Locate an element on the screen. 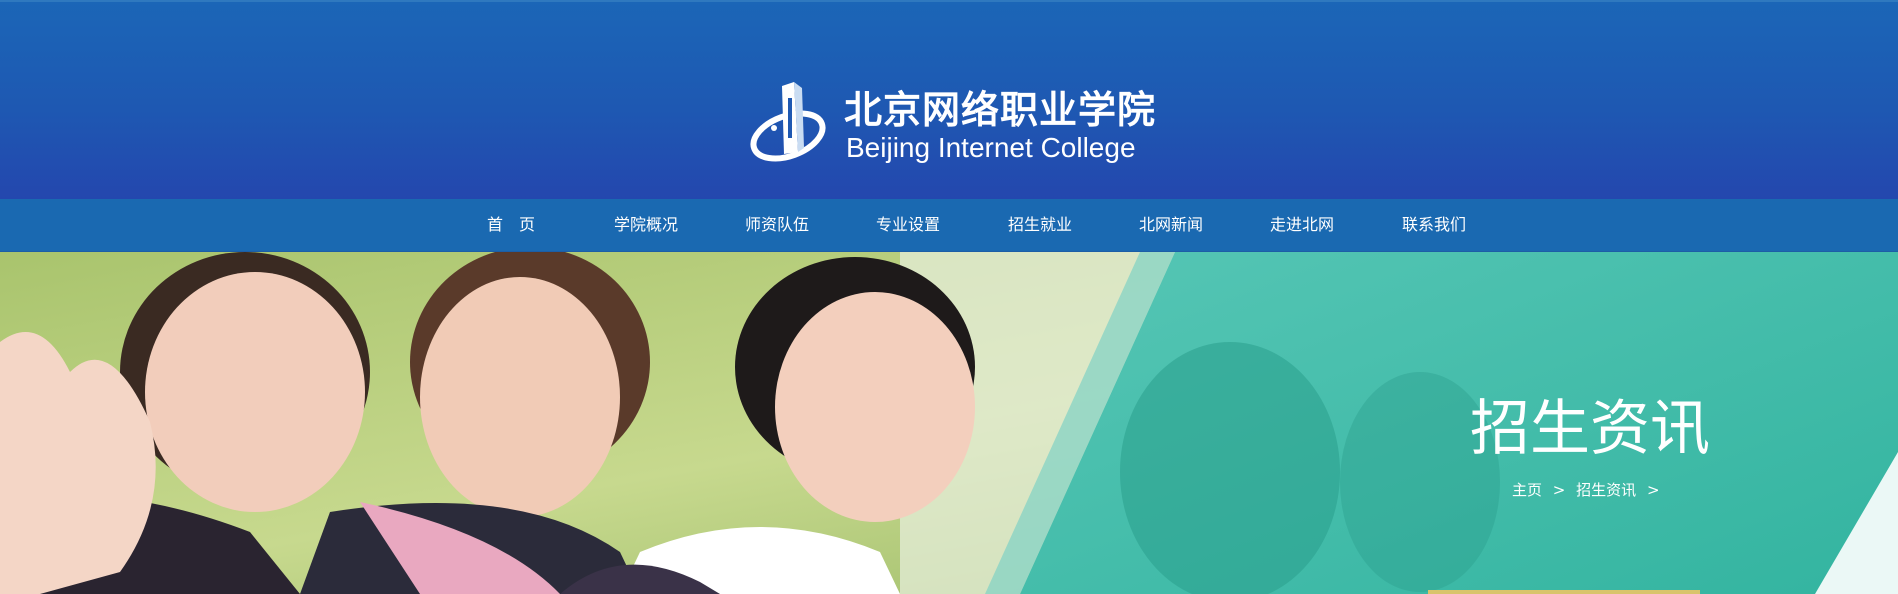 Image resolution: width=1898 pixels, height=594 pixels. accent-bar is located at coordinates (1564, 592).